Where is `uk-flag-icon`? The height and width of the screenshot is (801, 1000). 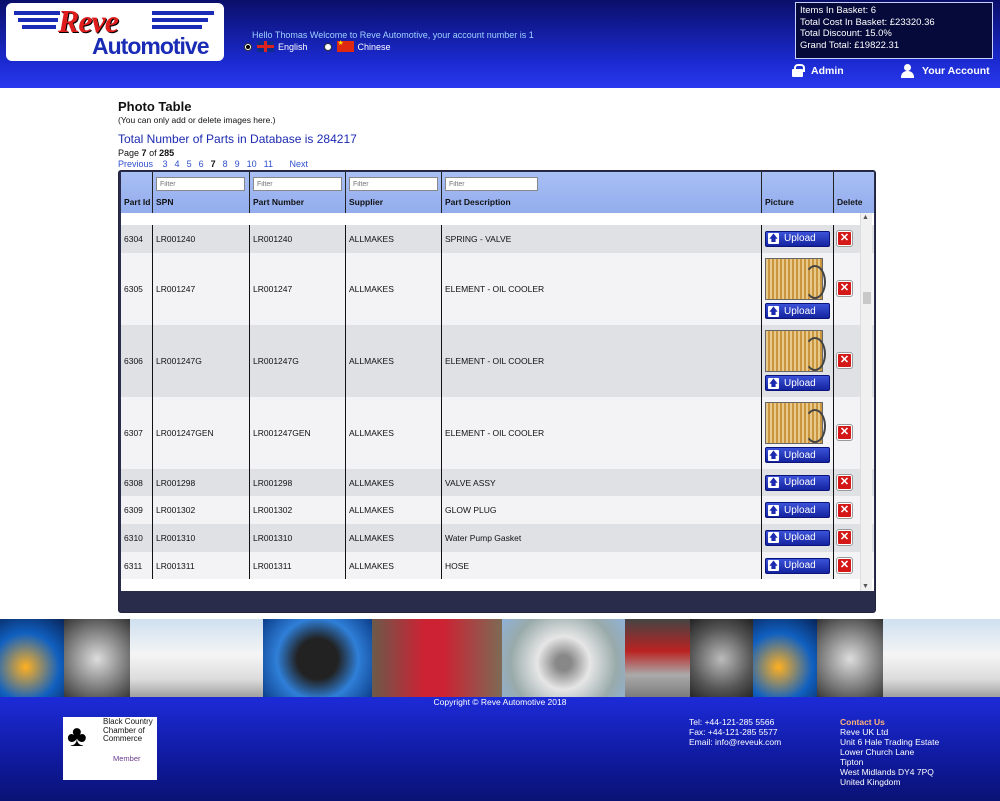 uk-flag-icon is located at coordinates (265, 46).